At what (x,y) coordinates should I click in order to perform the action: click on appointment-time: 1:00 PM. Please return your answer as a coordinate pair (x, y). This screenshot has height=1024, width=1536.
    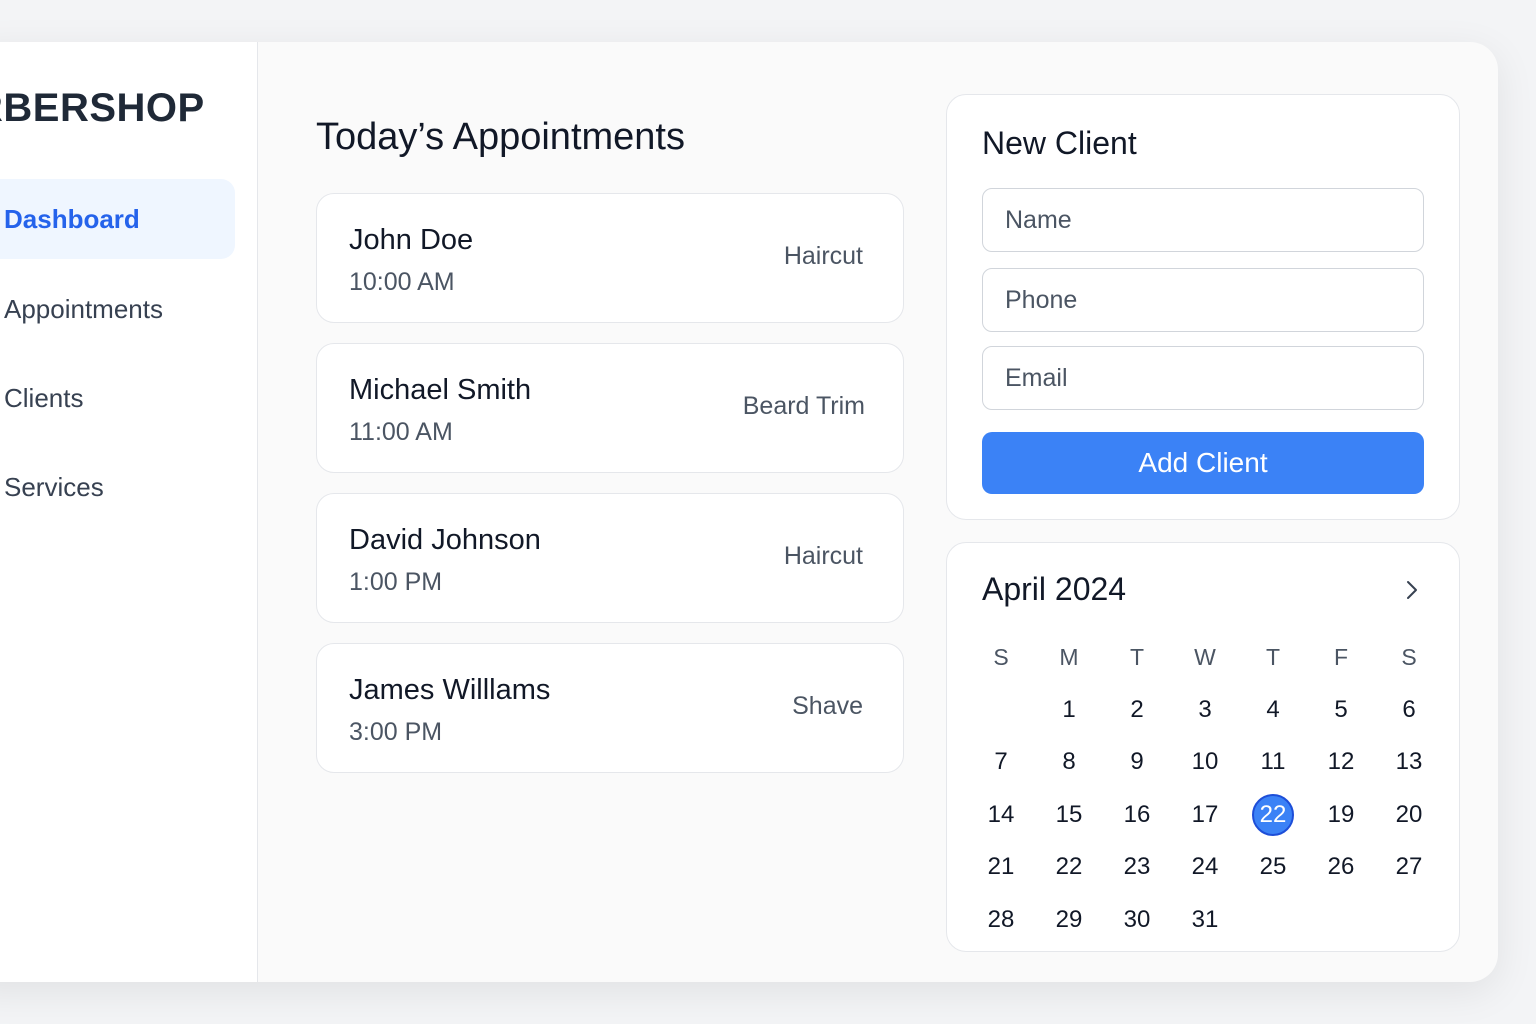
    Looking at the image, I should click on (396, 582).